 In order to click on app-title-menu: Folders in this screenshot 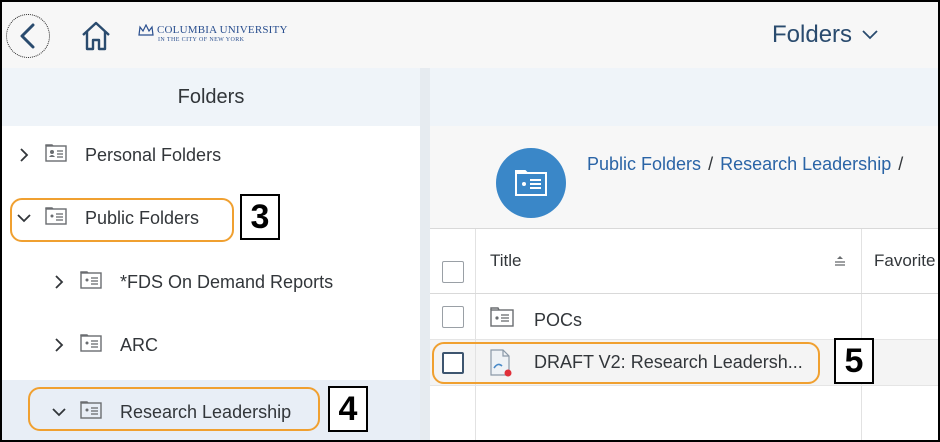, I will do `click(825, 35)`.